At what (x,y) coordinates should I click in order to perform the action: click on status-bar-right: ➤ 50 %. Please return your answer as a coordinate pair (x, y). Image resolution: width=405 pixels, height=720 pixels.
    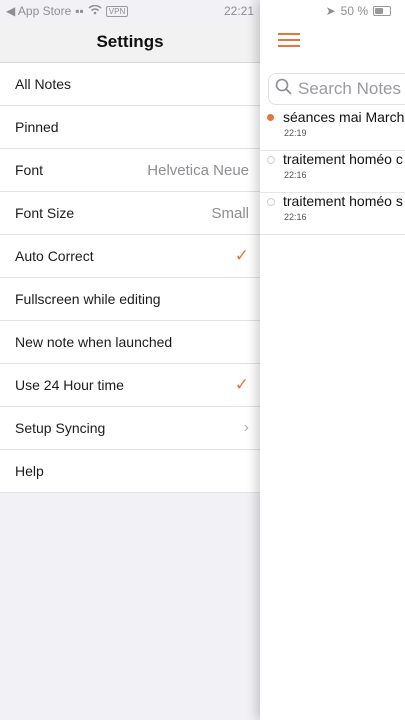
    Looking at the image, I should click on (332, 11).